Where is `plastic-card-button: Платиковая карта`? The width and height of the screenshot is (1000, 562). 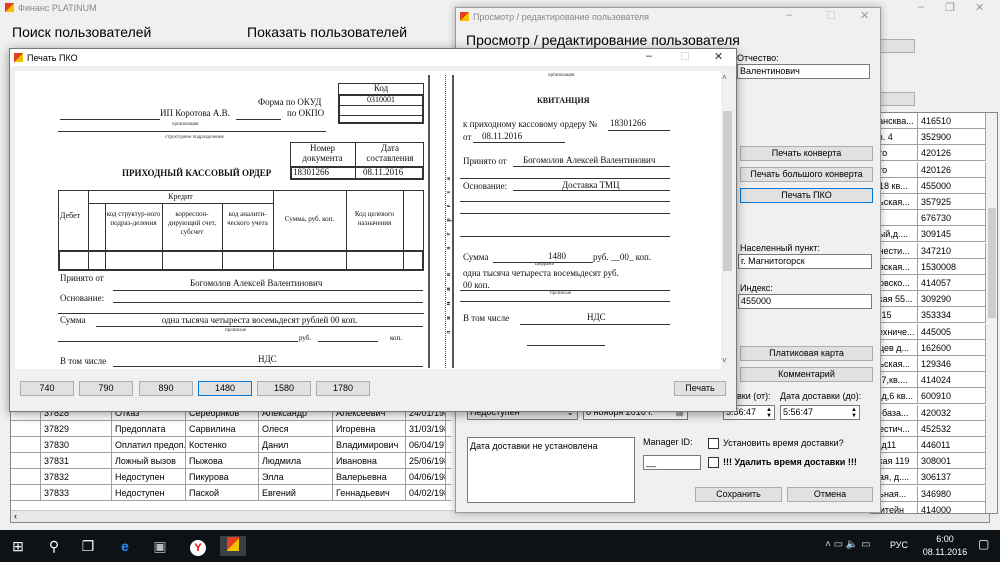
plastic-card-button: Платиковая карта is located at coordinates (806, 353).